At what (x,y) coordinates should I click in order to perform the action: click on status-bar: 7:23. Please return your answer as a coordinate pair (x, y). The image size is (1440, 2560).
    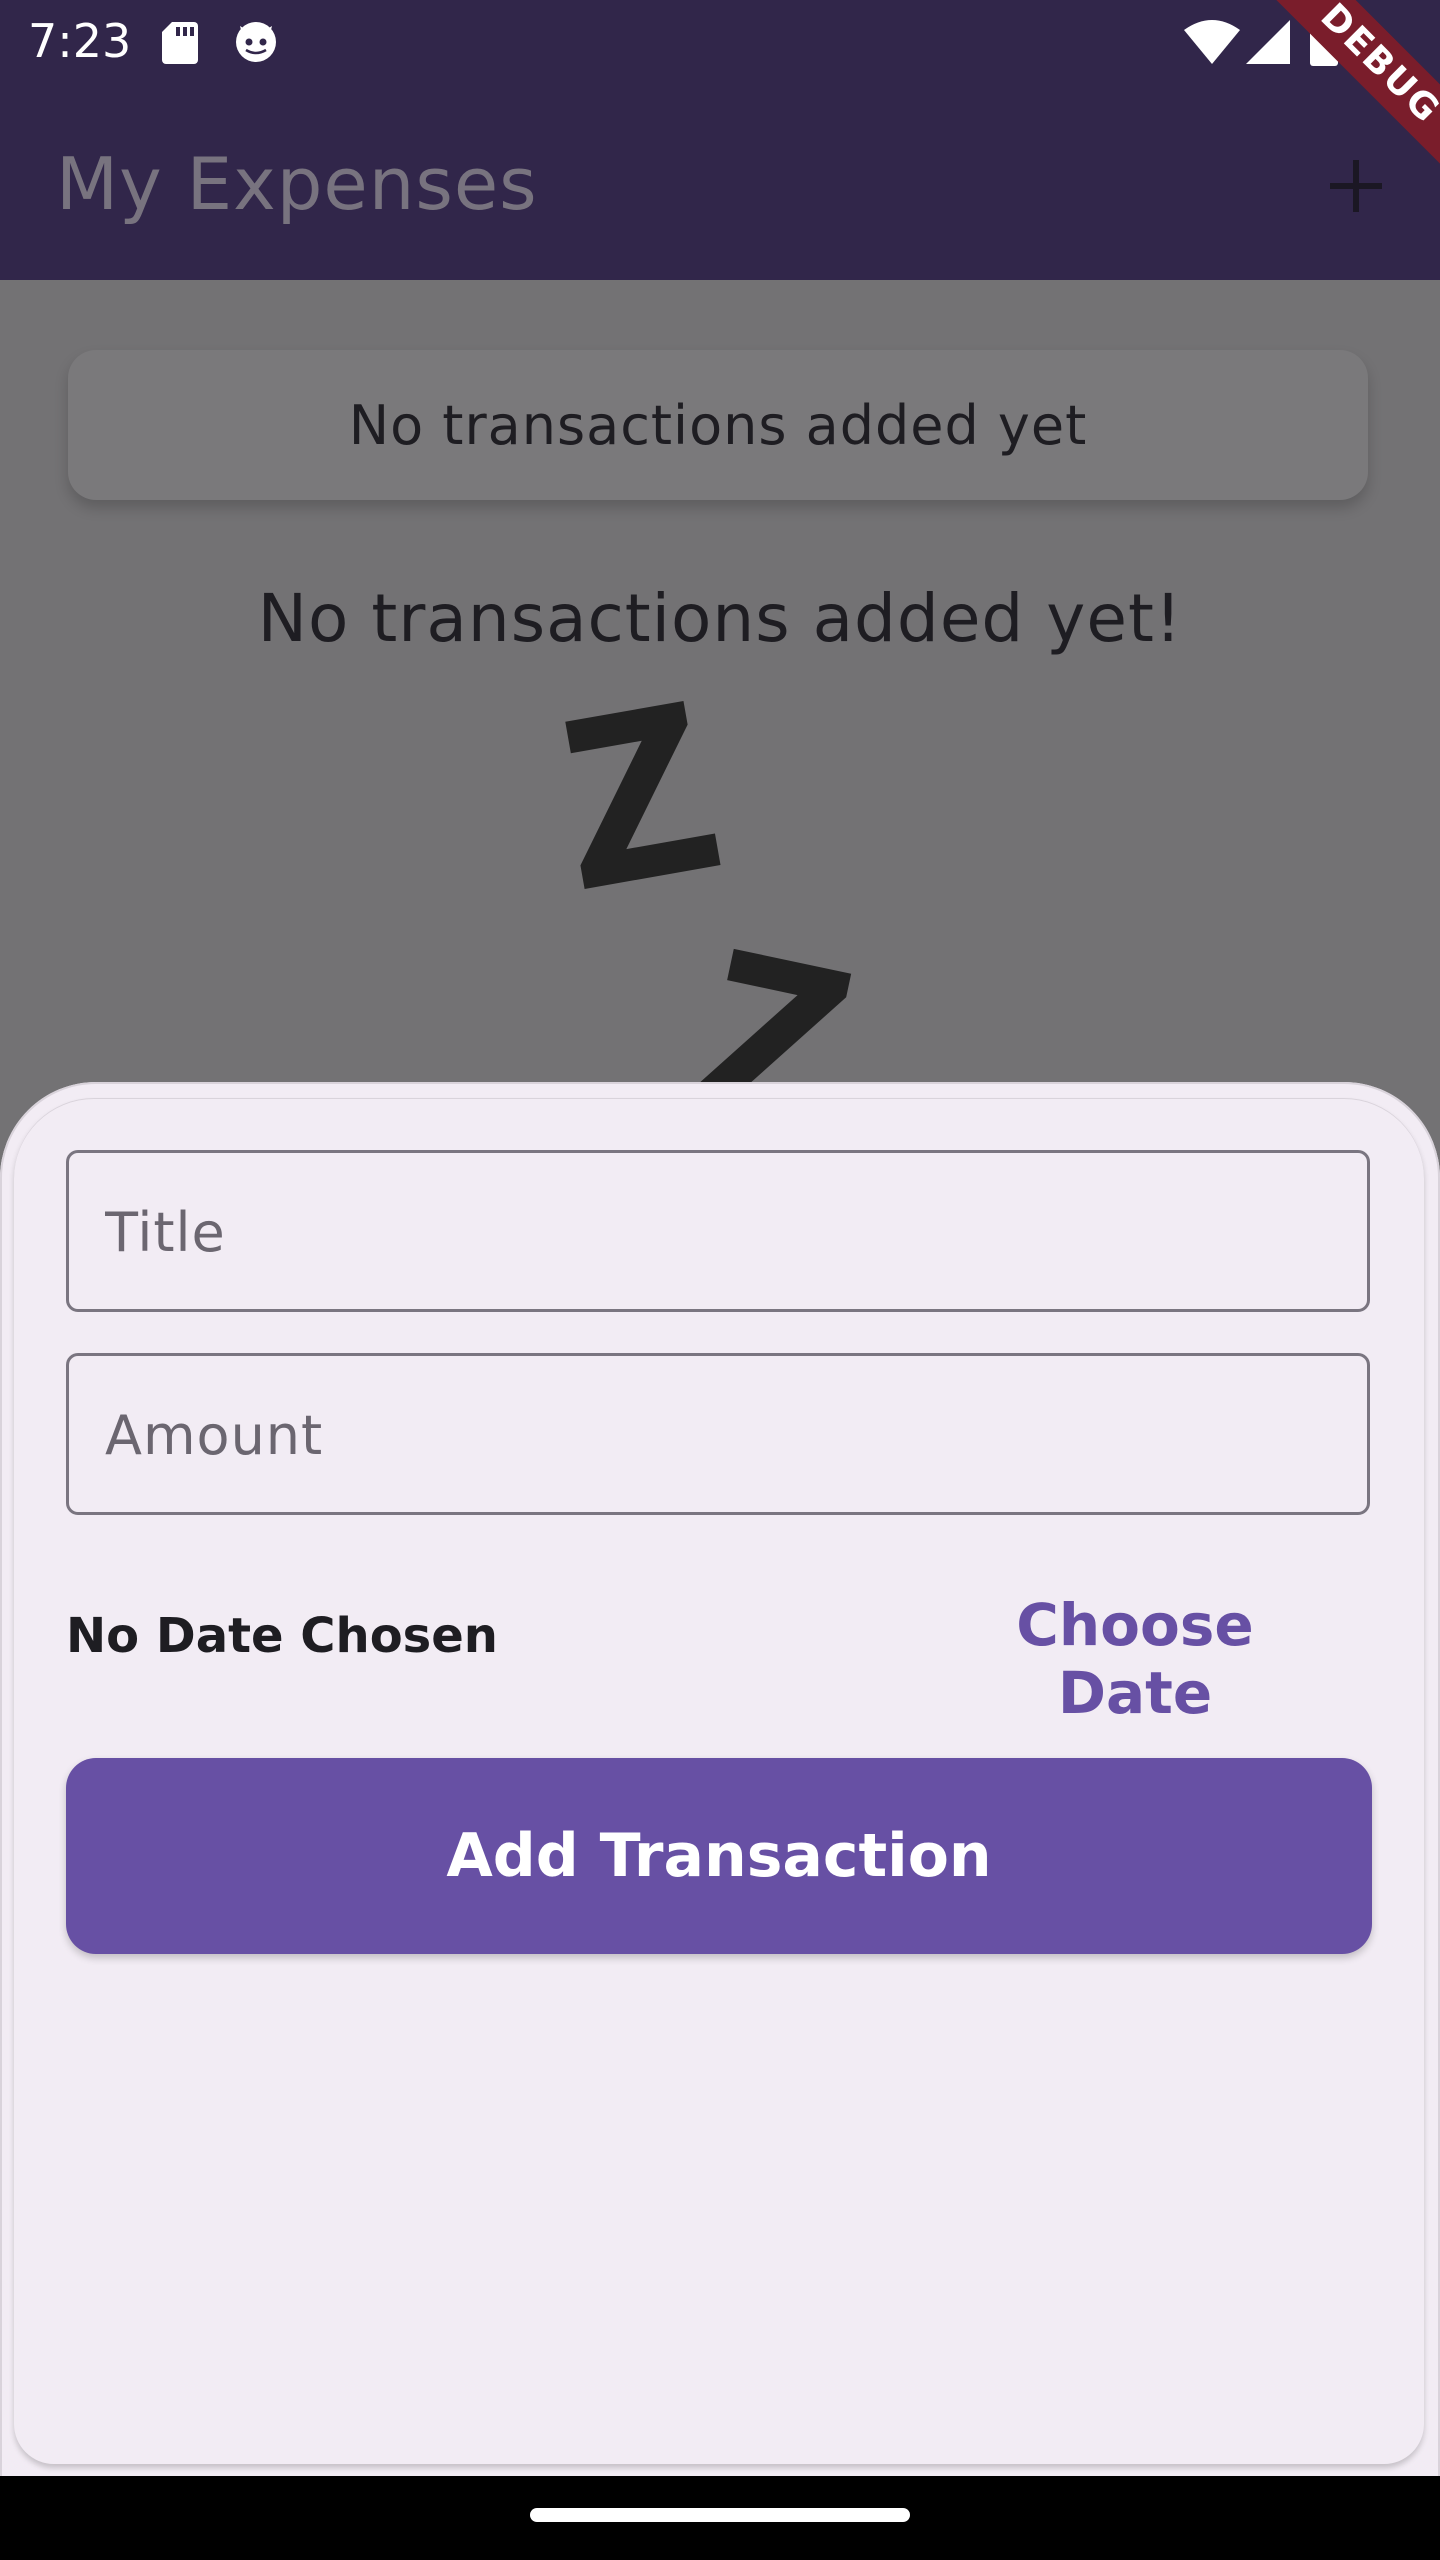
    Looking at the image, I should click on (720, 42).